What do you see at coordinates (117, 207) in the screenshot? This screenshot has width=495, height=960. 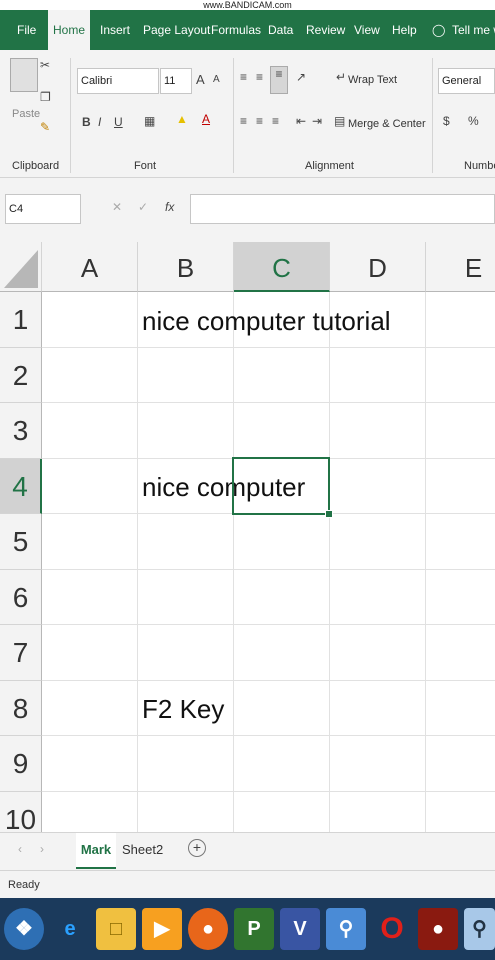 I see `cancel-icon: ✕` at bounding box center [117, 207].